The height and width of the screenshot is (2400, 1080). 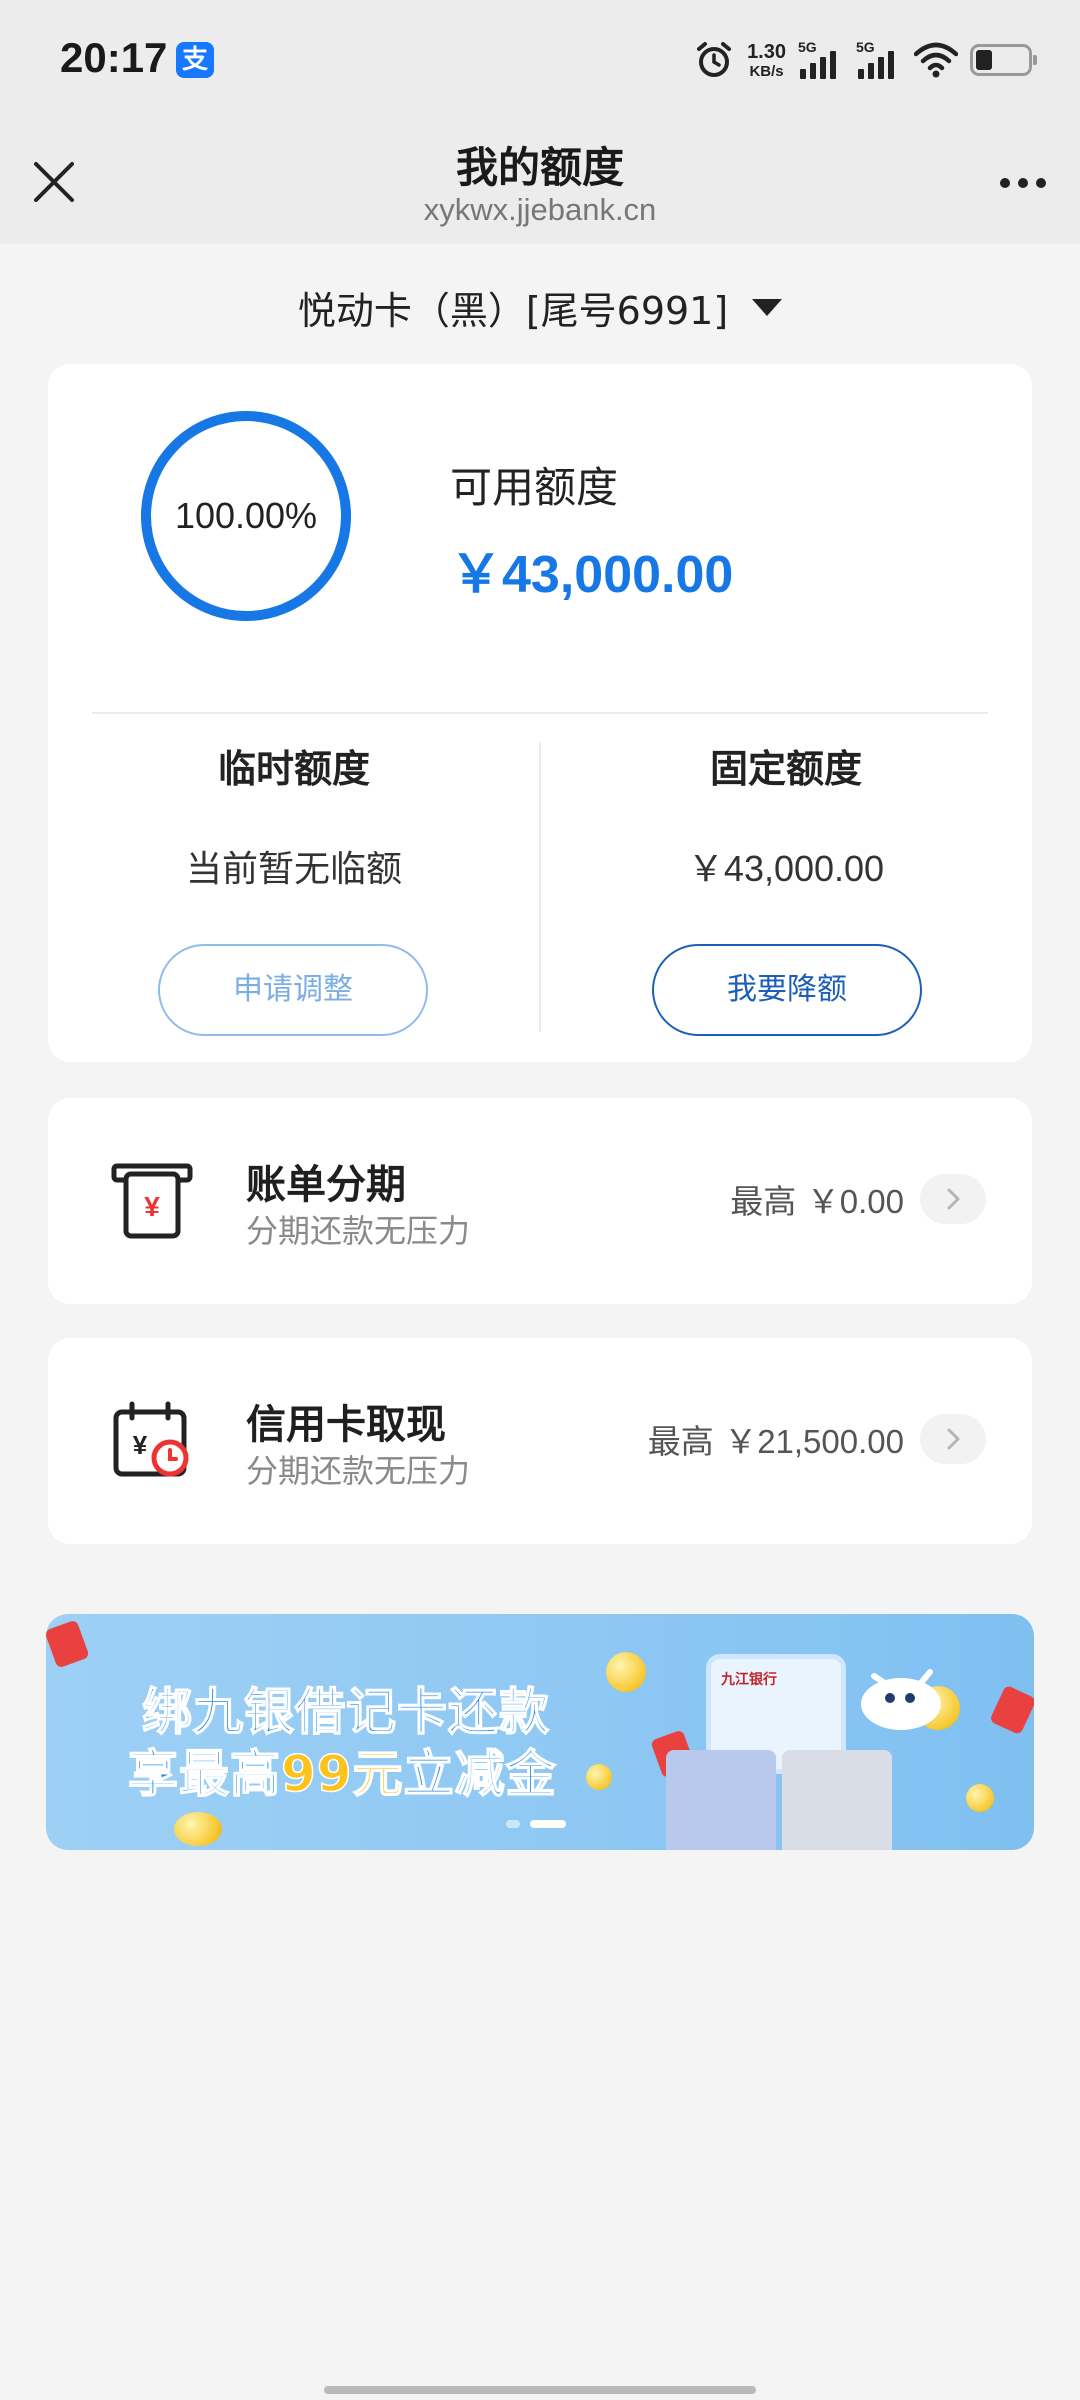 What do you see at coordinates (767, 307) in the screenshot?
I see `dropdown-arrow-icon` at bounding box center [767, 307].